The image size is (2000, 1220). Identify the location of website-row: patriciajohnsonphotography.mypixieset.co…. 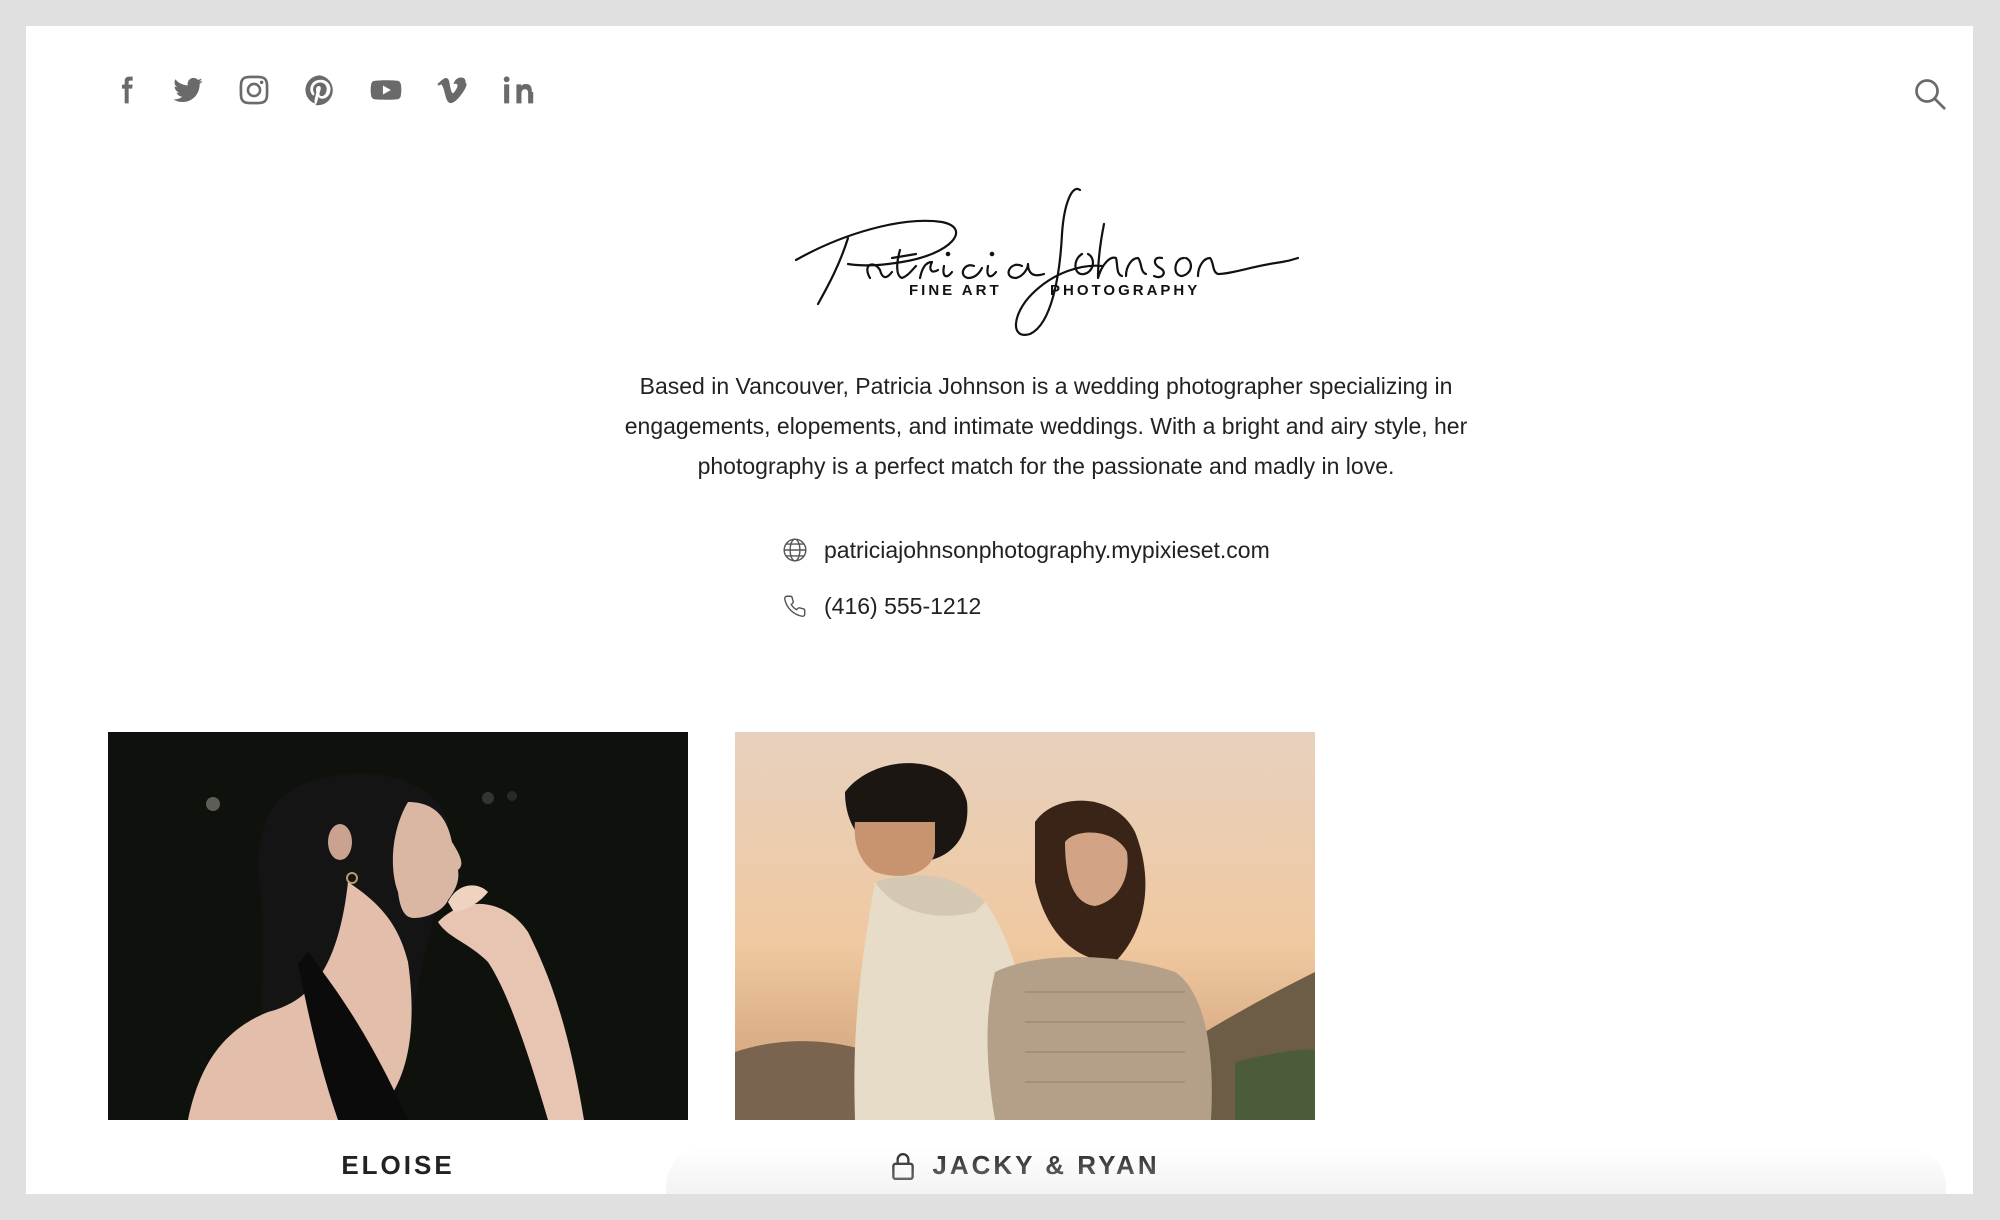
(1025, 550).